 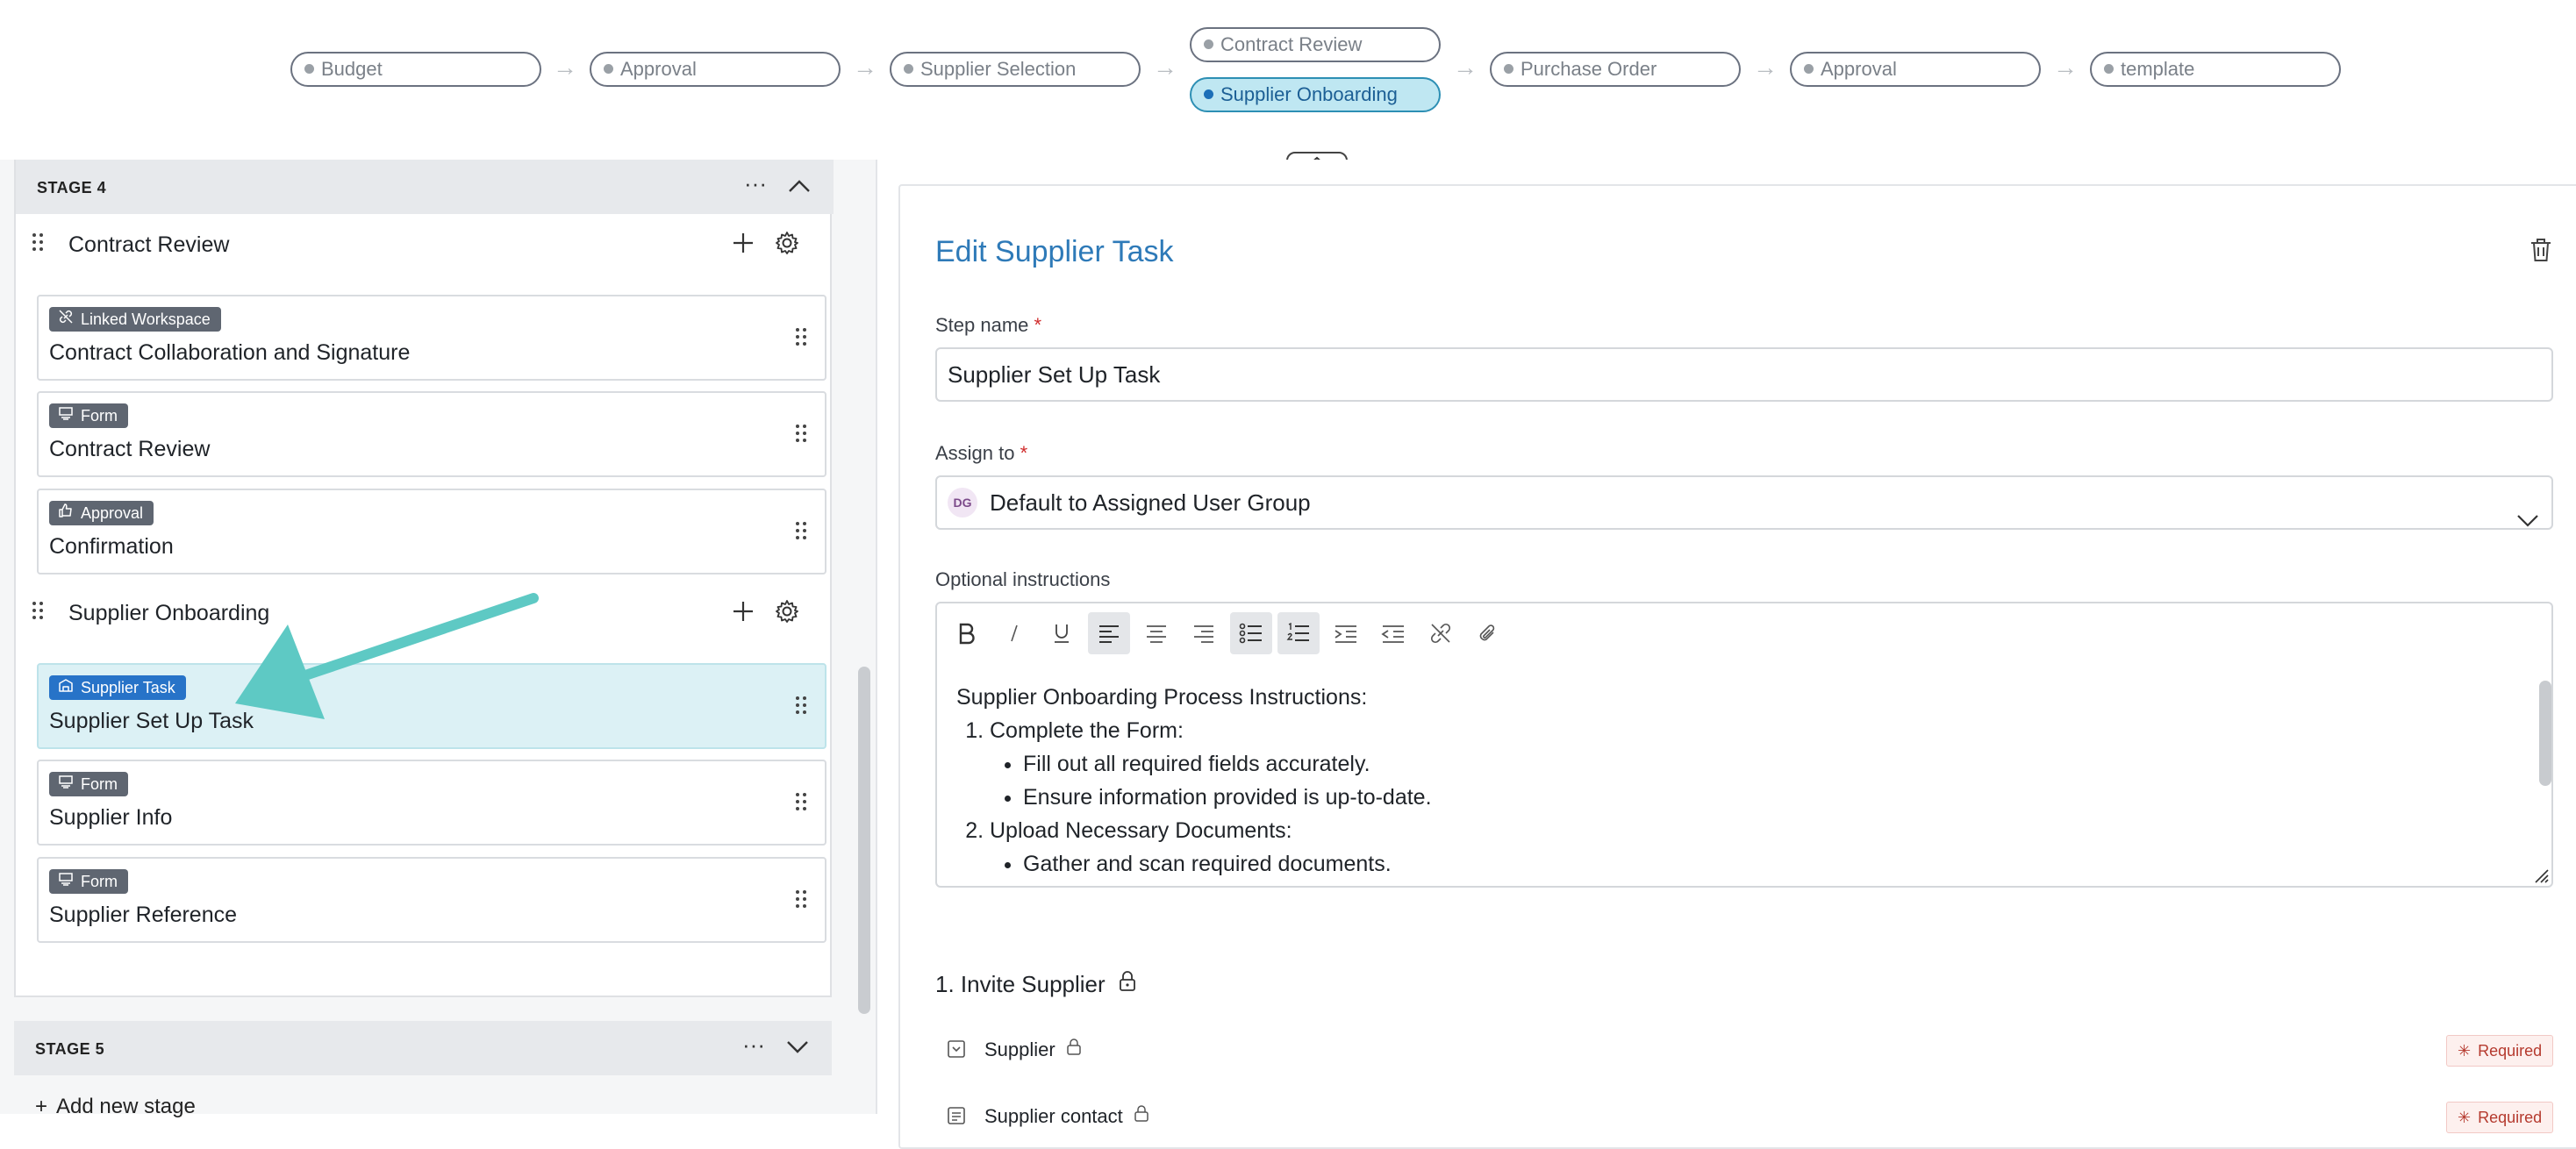 What do you see at coordinates (1015, 69) in the screenshot?
I see `pipeline-stage-supplier-selection: Supplier Selection` at bounding box center [1015, 69].